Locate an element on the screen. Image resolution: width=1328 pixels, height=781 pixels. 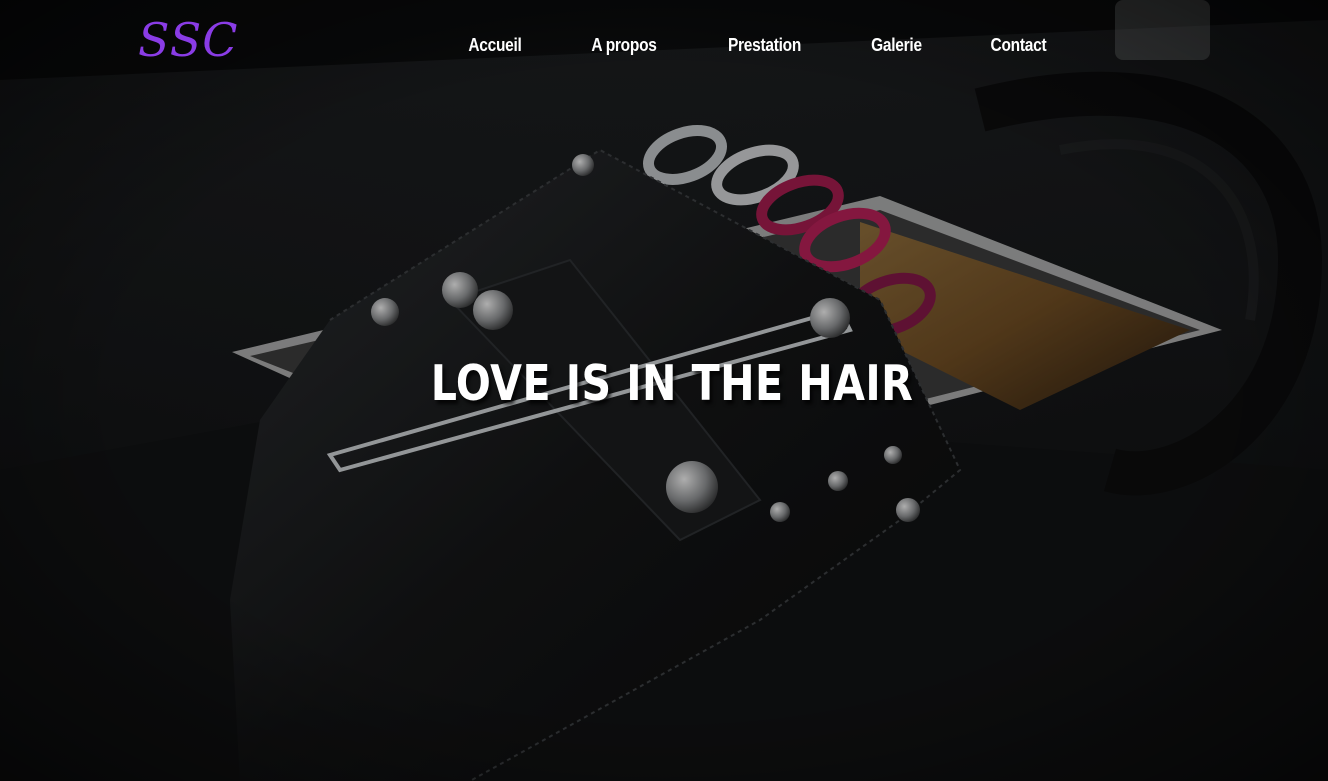
nav-item-a-propos: A propos is located at coordinates (623, 45).